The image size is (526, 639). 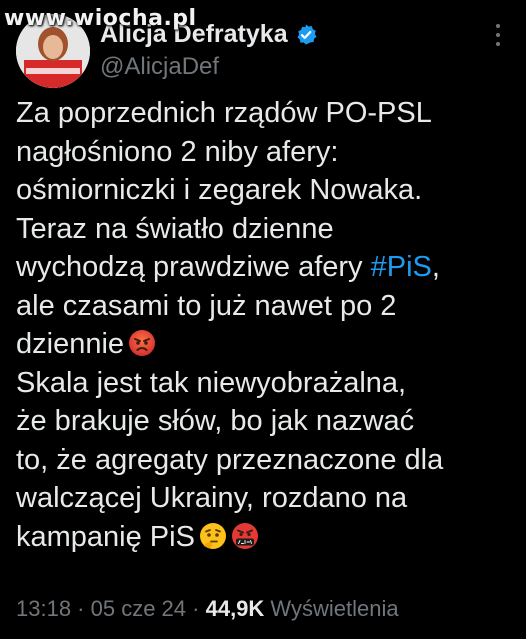 I want to click on watermark: www.wiocha.pl, so click(x=100, y=18).